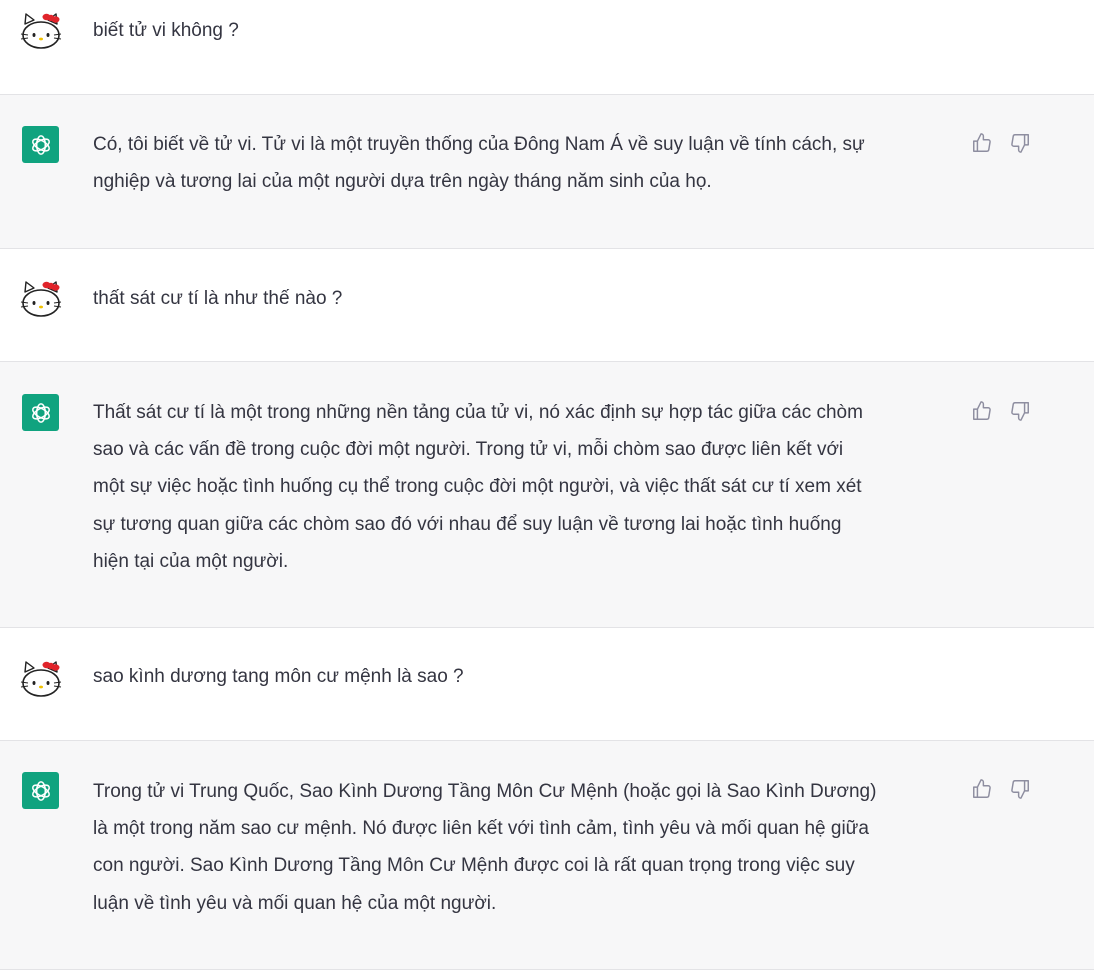 The height and width of the screenshot is (978, 1100). I want to click on message-text: sao kình dương tang môn cư mệnh là sao ?, so click(278, 676).